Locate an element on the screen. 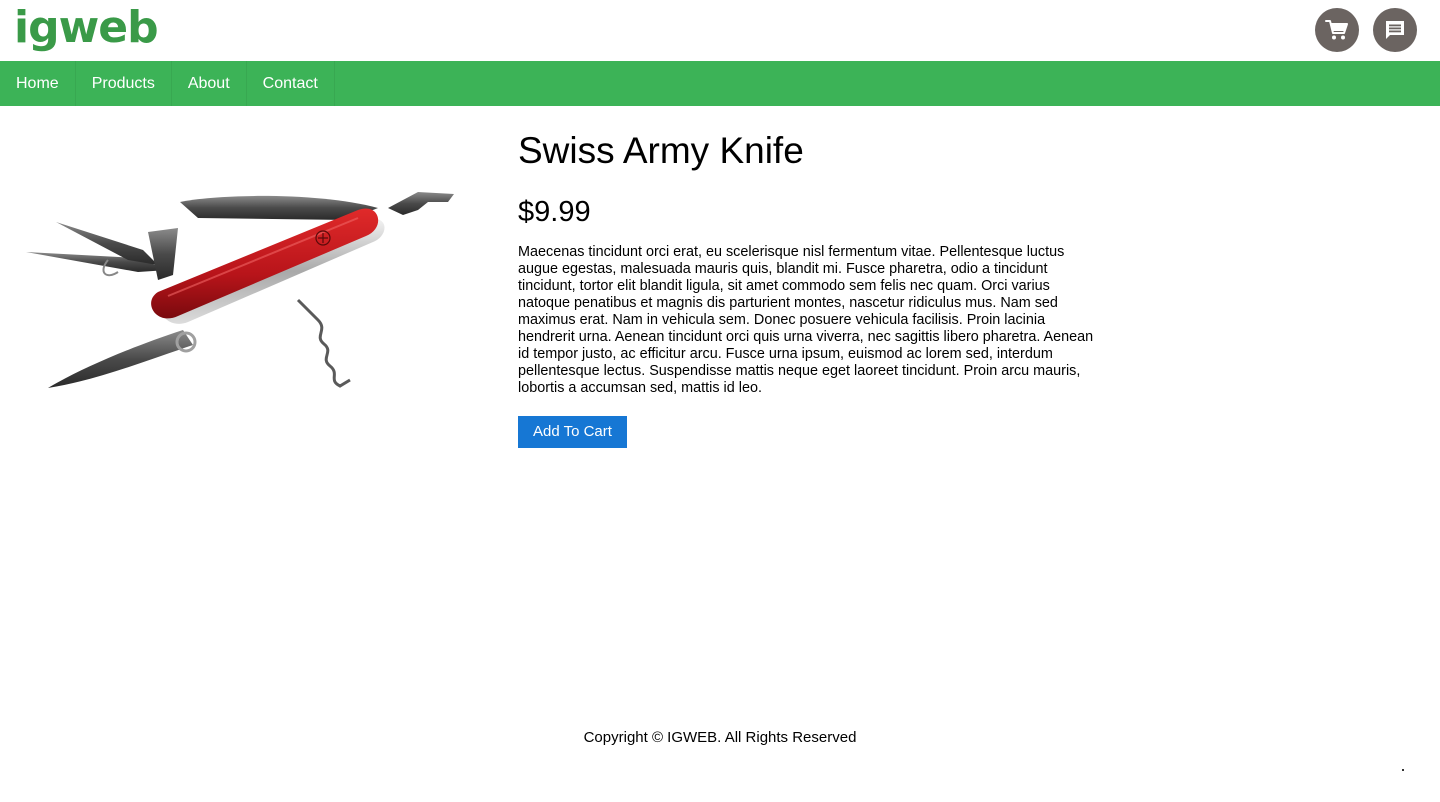 This screenshot has width=1440, height=802. cart-button is located at coordinates (1337, 30).